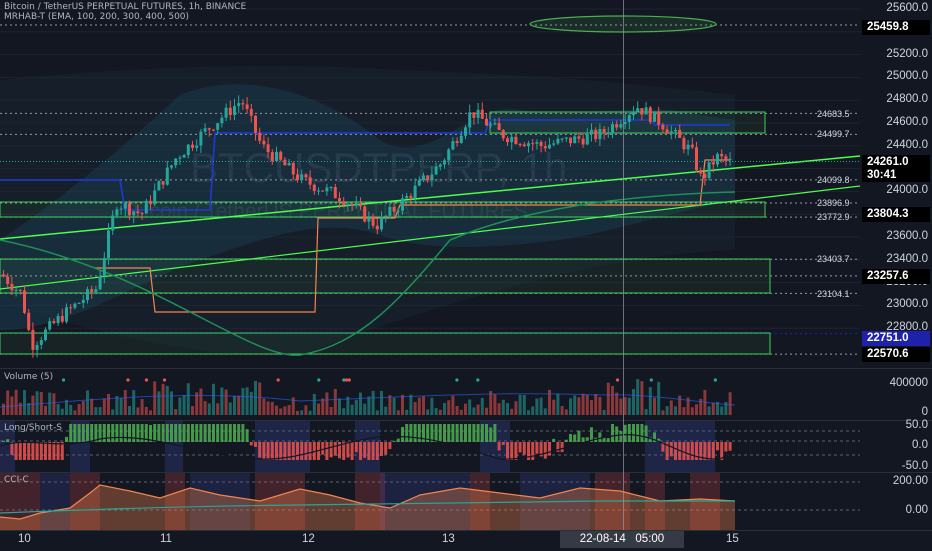 The height and width of the screenshot is (551, 932). I want to click on cci-tick-0: 0.00, so click(916, 510).